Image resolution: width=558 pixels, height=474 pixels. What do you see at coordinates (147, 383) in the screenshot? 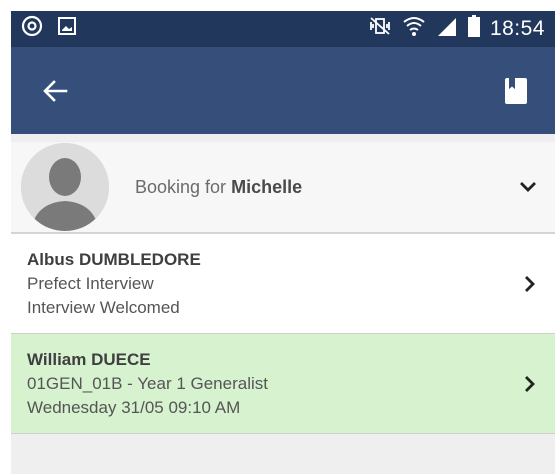
I see `list-item-line1: 01GEN_01B - Year 1 Generalist` at bounding box center [147, 383].